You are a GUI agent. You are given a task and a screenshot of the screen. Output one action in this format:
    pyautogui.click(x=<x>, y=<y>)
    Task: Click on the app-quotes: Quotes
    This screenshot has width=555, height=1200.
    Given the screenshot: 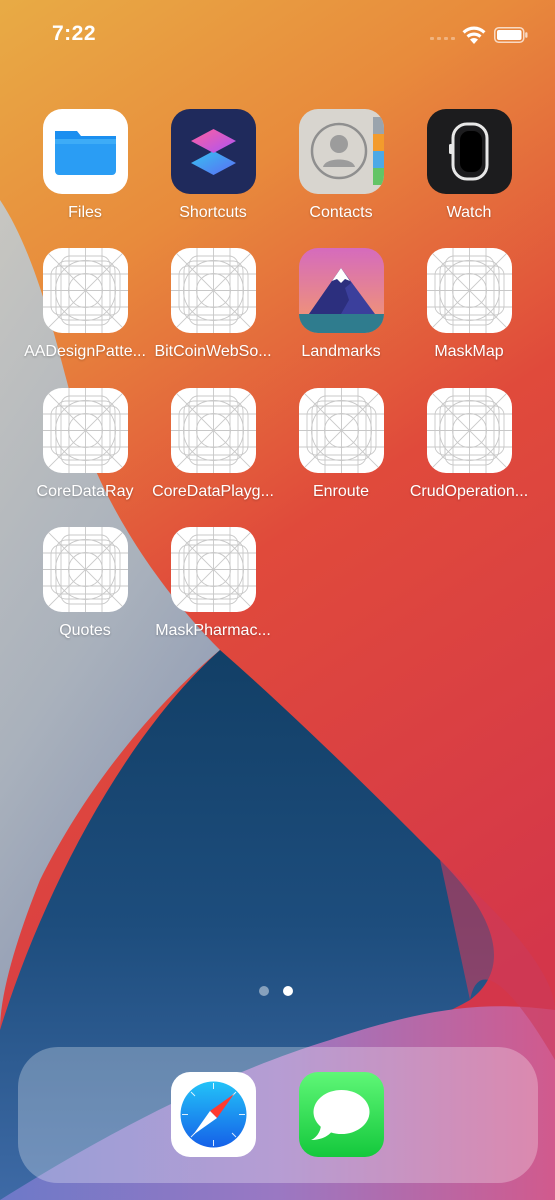 What is the action you would take?
    pyautogui.click(x=85, y=583)
    